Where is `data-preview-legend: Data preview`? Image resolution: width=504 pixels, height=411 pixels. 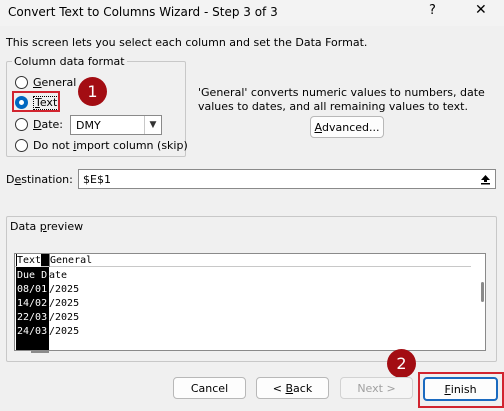 data-preview-legend: Data preview is located at coordinates (47, 226).